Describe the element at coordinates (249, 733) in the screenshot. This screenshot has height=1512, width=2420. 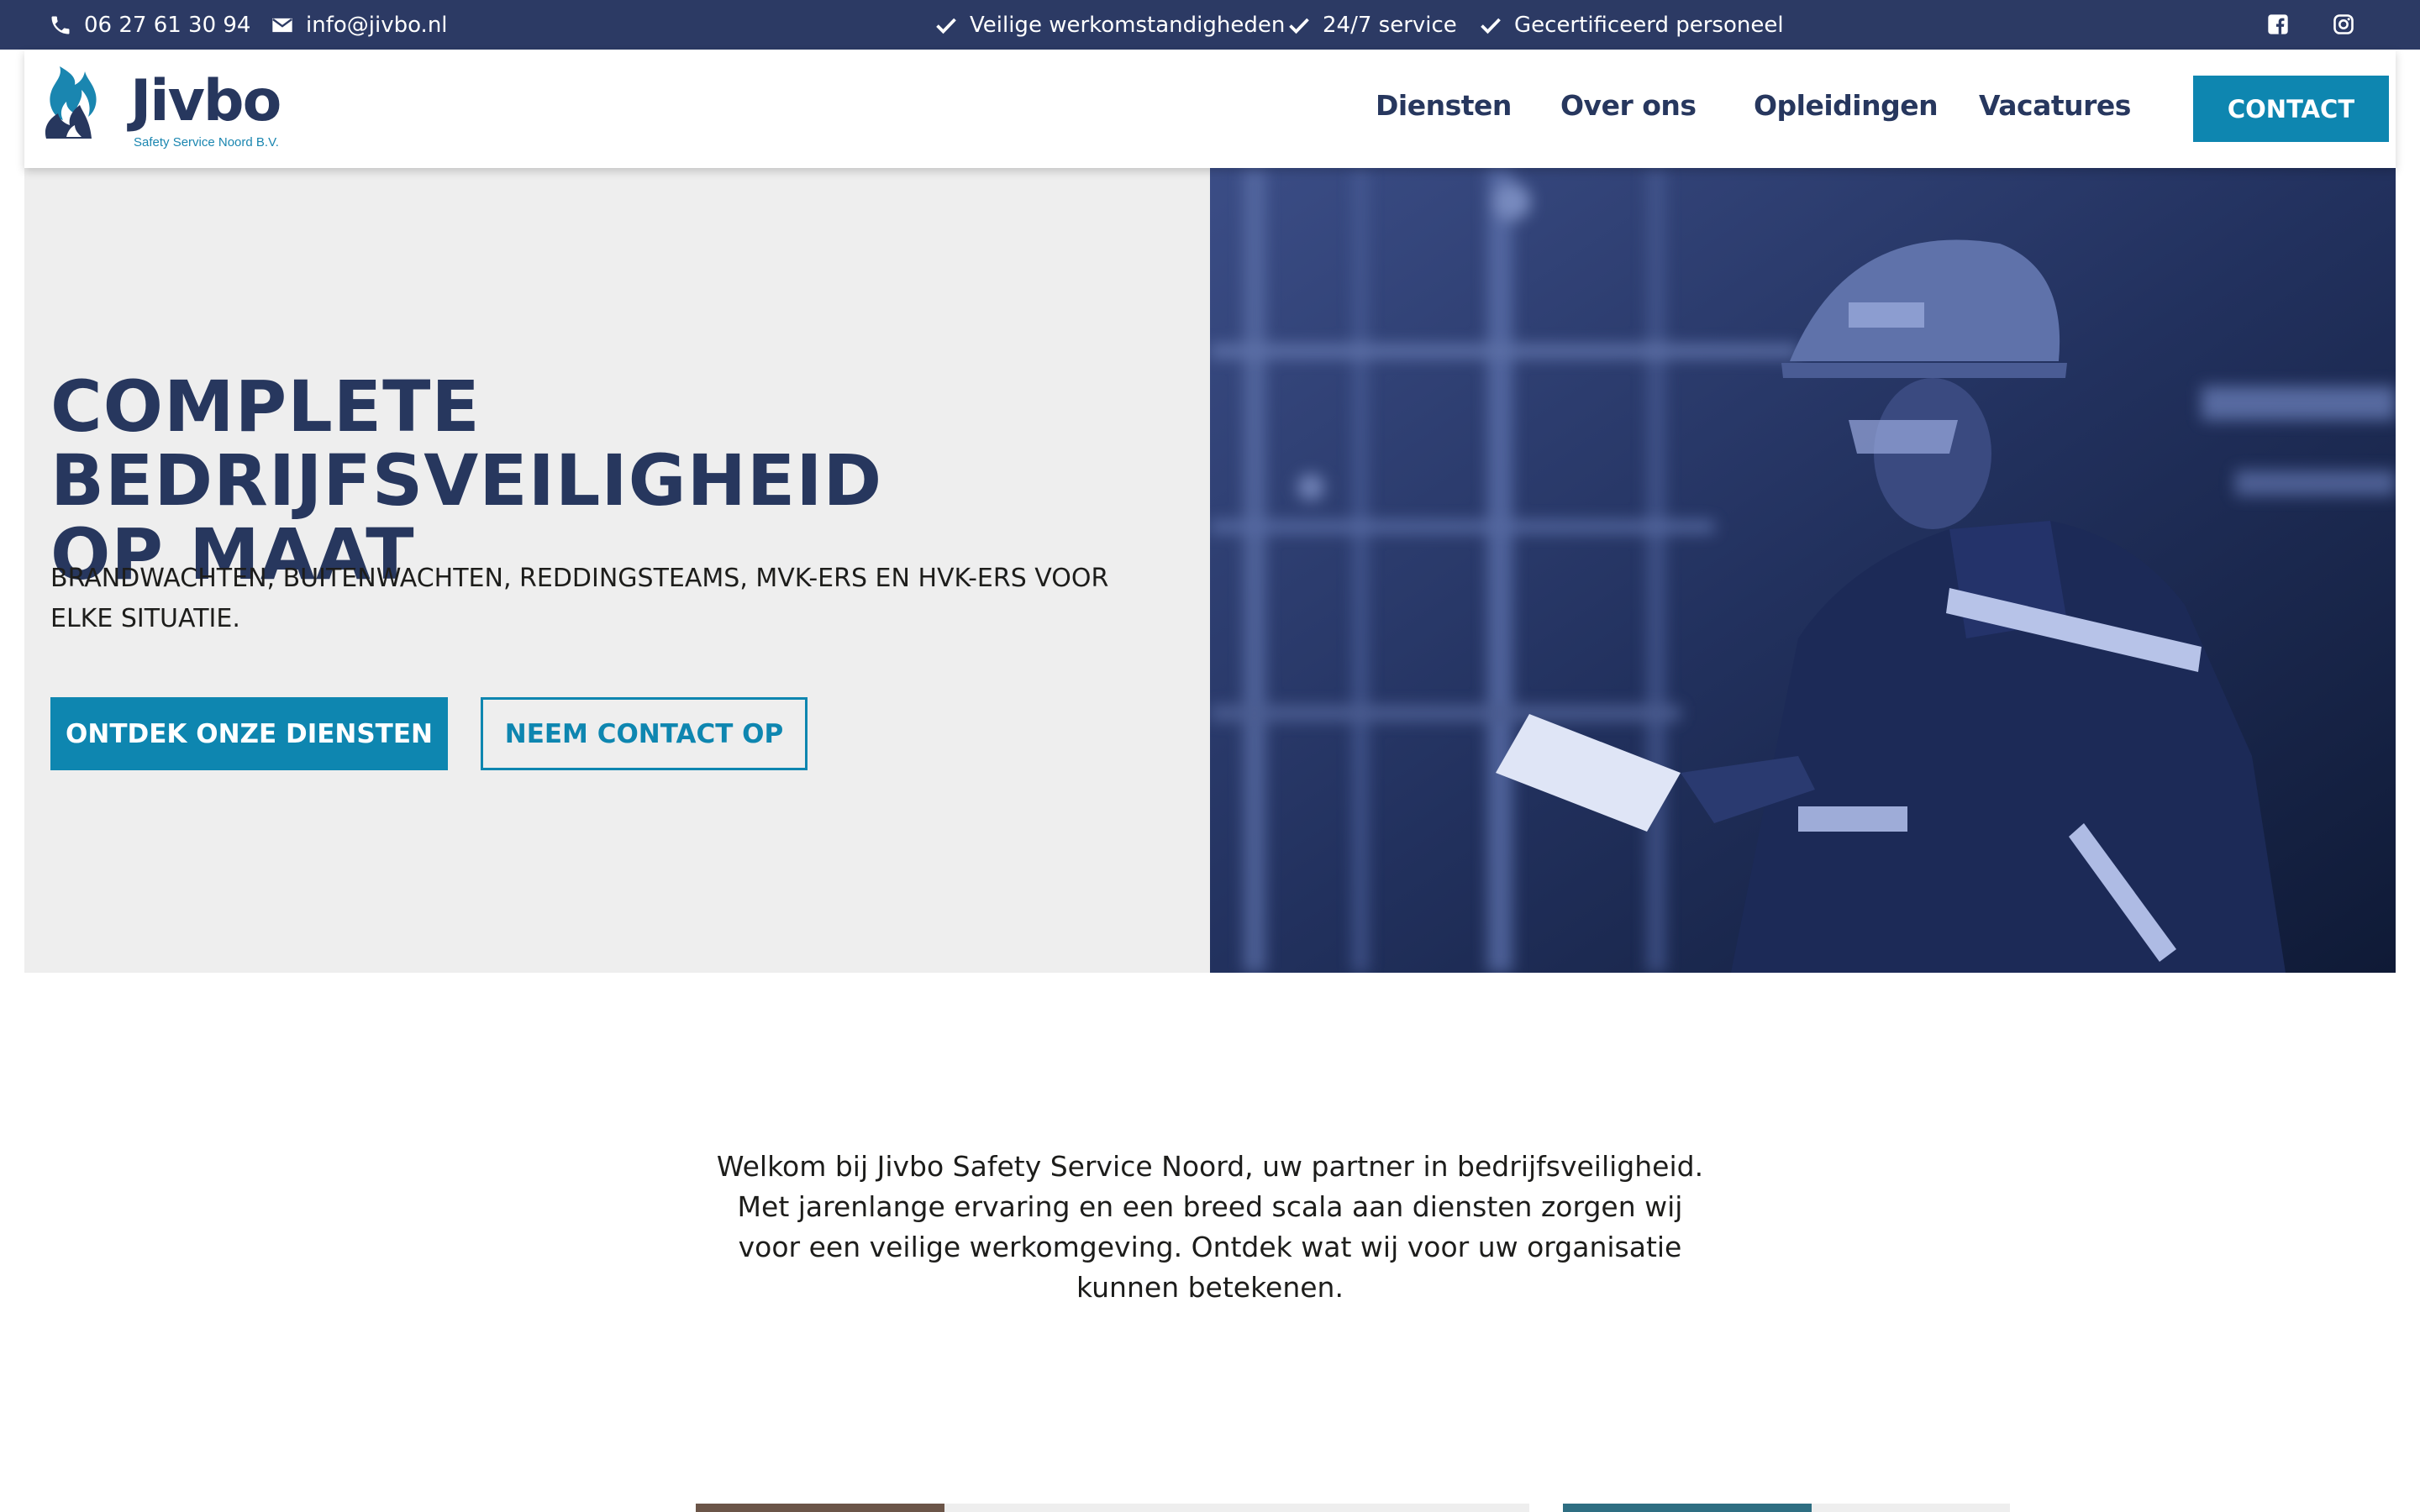
I see `discover-services-button: ONTDEK ONZE DIENSTEN` at that location.